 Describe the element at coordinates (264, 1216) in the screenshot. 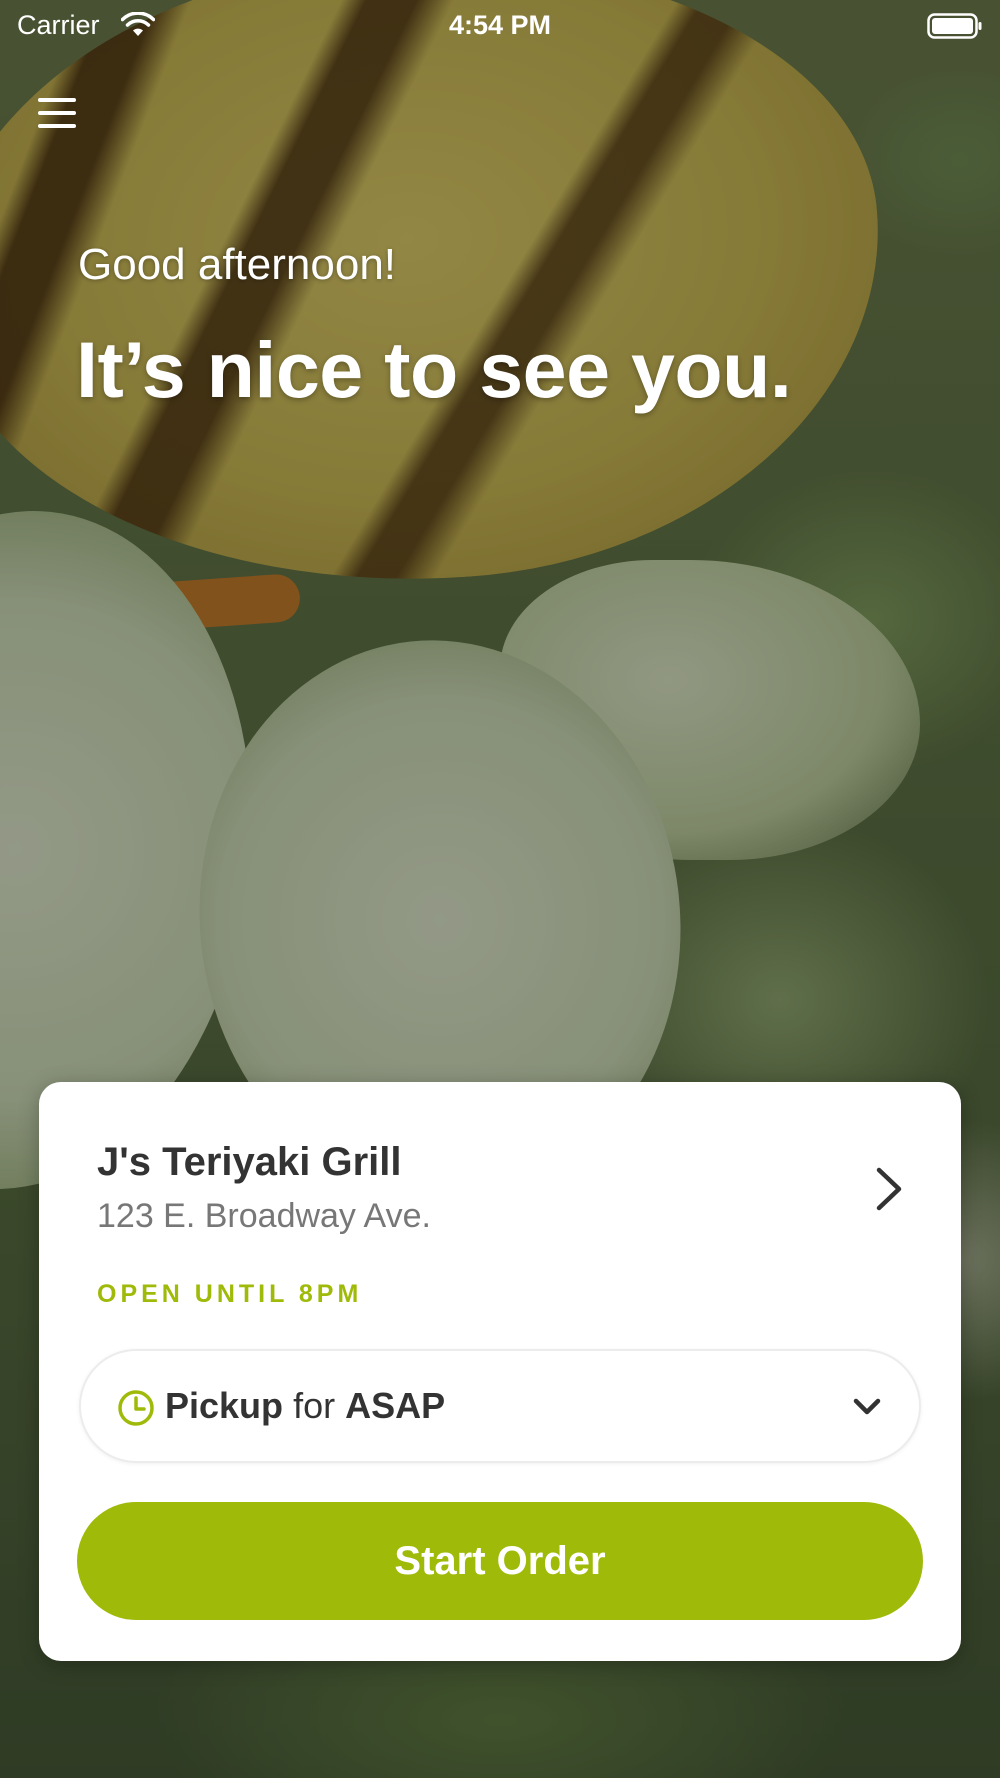

I see `restaurant-address: 123 E. Broadway Ave.` at that location.